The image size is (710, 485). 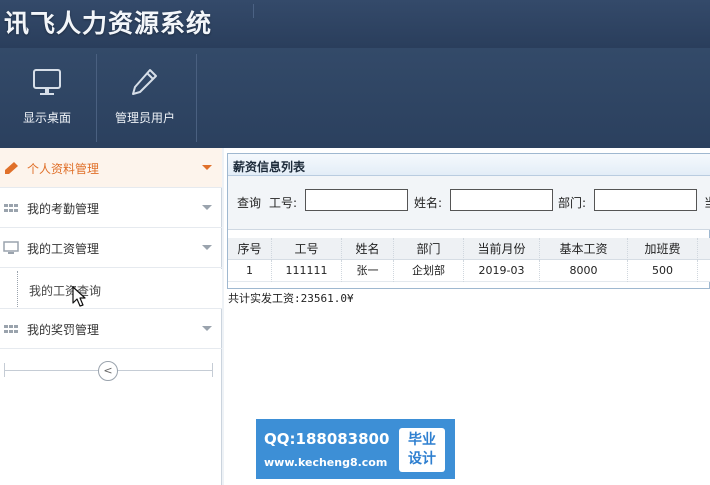 I want to click on month-label: 当, so click(x=707, y=202).